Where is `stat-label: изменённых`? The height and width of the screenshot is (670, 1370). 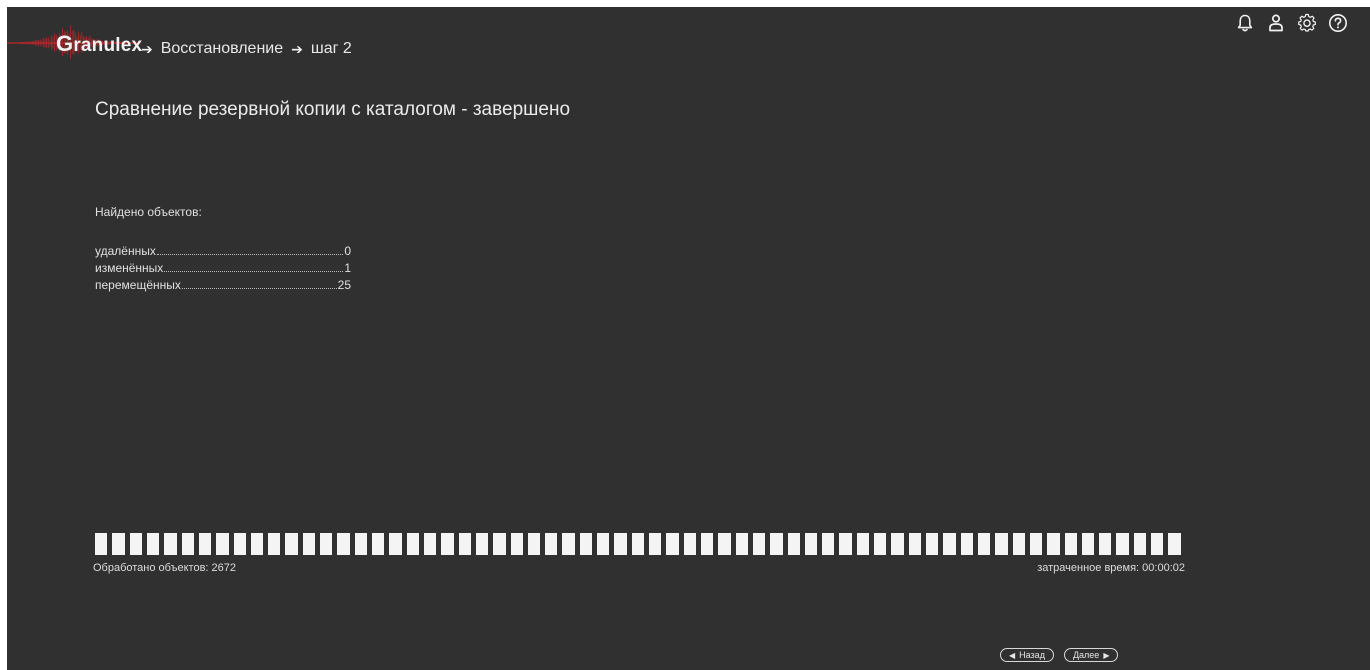
stat-label: изменённых is located at coordinates (129, 268).